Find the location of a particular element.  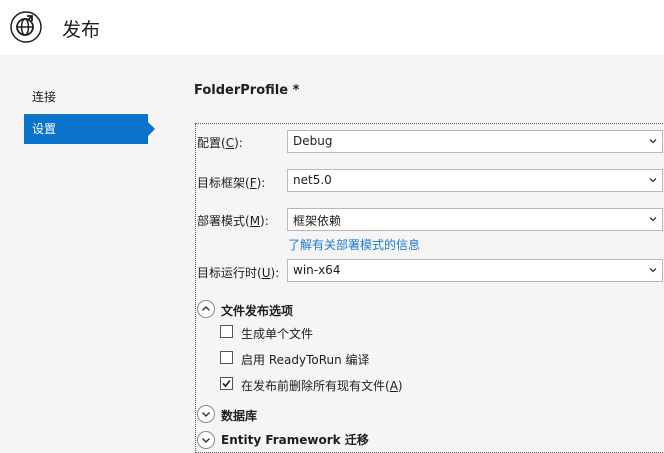

single-file-label: 生成单个文件 is located at coordinates (277, 334).